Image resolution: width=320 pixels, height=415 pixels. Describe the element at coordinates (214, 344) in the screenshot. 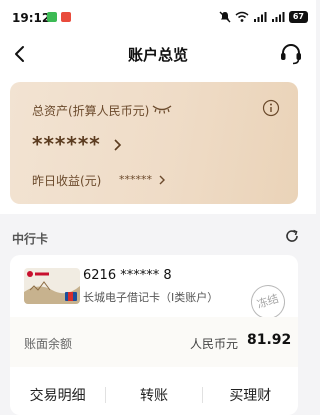

I see `balance-currency: 人民币元` at that location.